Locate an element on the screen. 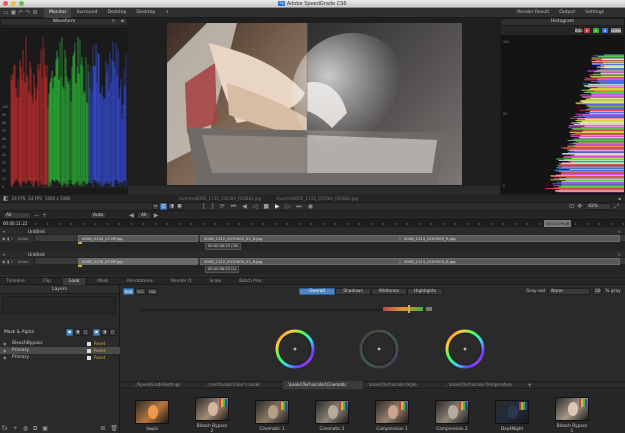 The width and height of the screenshot is (625, 433). view-single-button: ▭ is located at coordinates (155, 206).